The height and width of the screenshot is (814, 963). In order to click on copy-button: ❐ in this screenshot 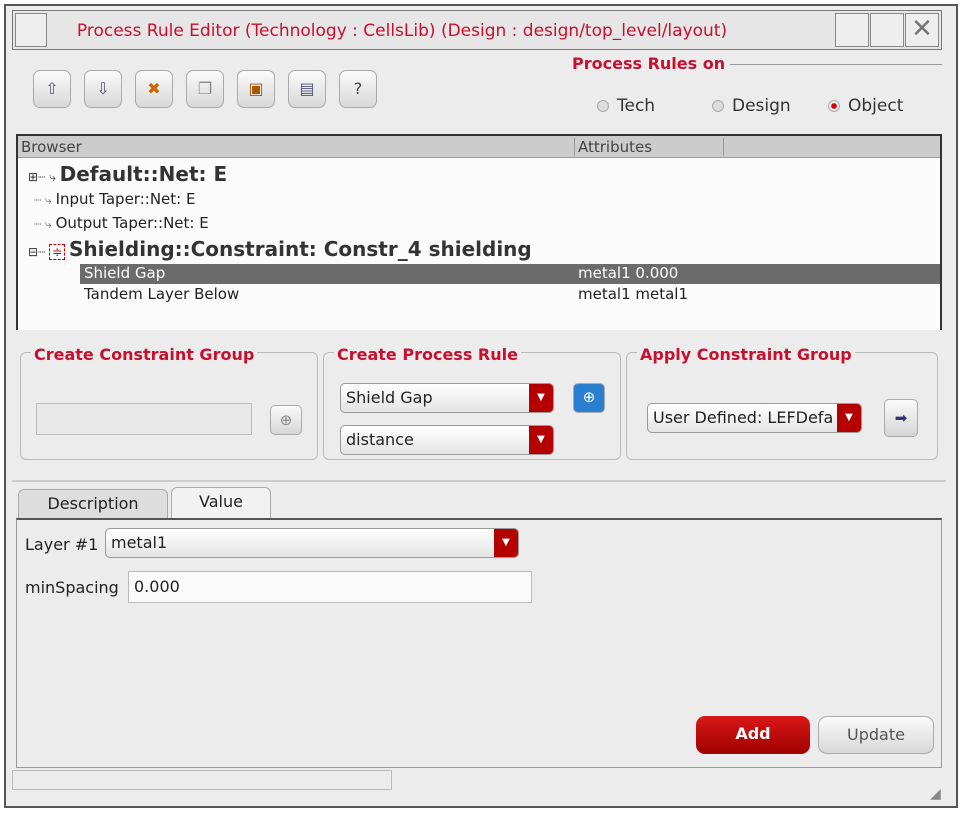, I will do `click(205, 89)`.